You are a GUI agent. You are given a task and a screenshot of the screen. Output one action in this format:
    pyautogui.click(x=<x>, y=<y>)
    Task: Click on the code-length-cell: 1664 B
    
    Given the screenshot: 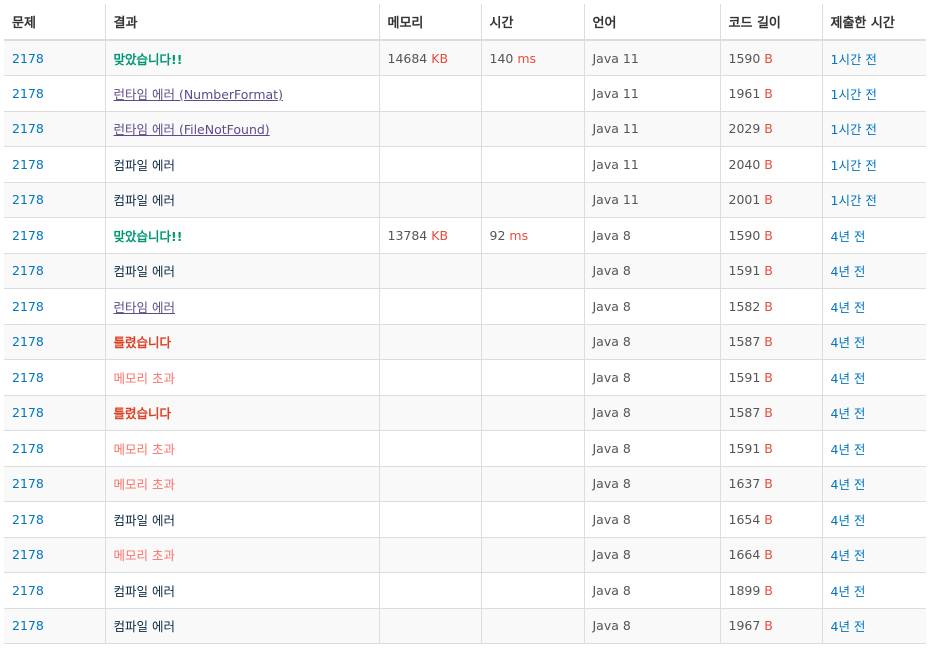 What is the action you would take?
    pyautogui.click(x=771, y=554)
    